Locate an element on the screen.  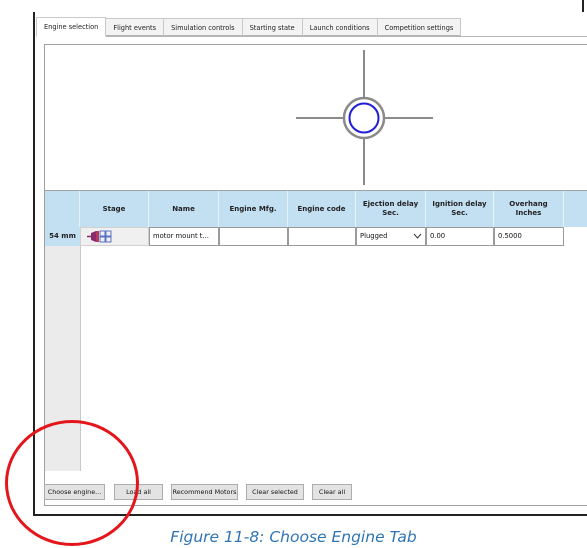
column-header-engine-code: Engine code is located at coordinates (322, 209).